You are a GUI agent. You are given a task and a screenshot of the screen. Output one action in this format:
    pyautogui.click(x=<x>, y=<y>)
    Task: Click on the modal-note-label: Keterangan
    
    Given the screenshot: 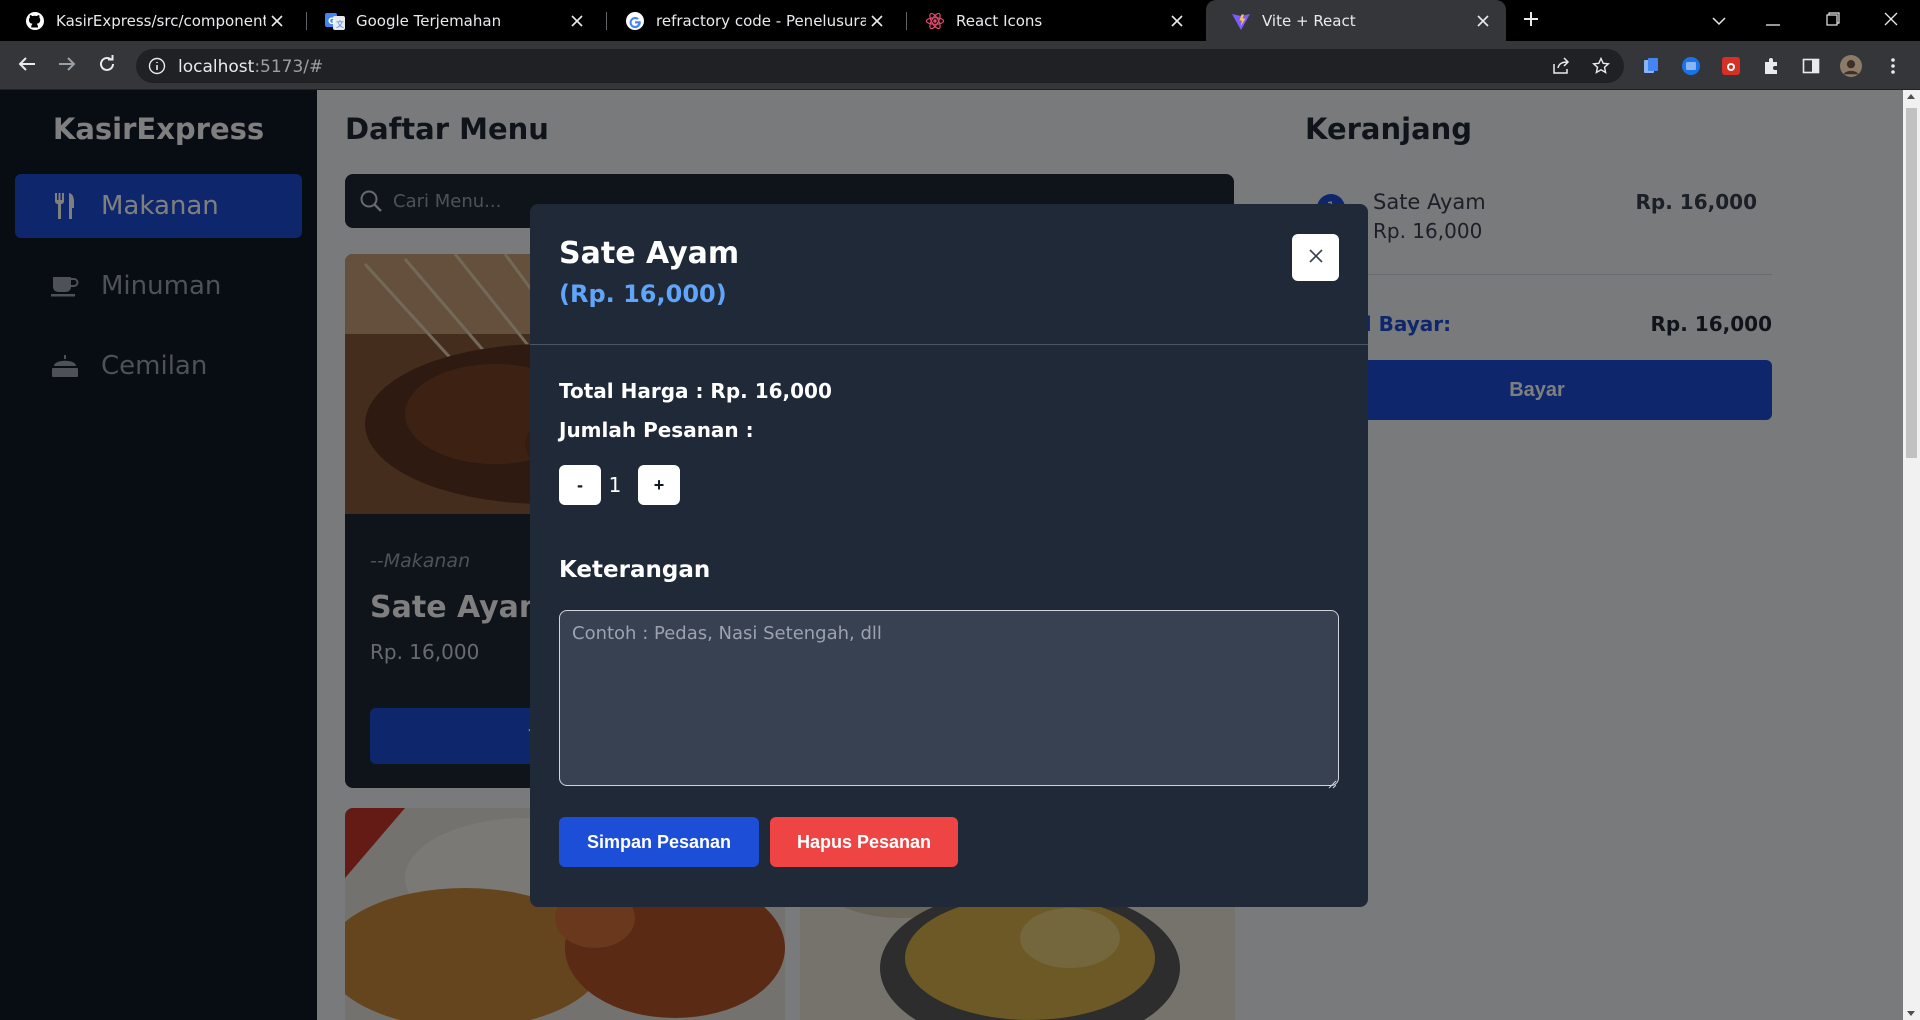 What is the action you would take?
    pyautogui.click(x=635, y=570)
    